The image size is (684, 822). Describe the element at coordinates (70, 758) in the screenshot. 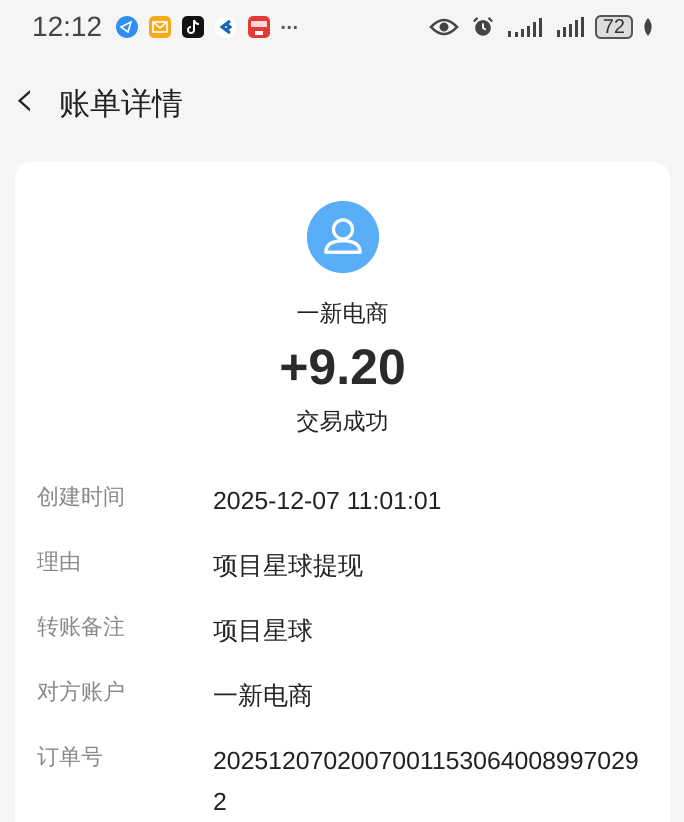

I see `detail-label: 订单号` at that location.